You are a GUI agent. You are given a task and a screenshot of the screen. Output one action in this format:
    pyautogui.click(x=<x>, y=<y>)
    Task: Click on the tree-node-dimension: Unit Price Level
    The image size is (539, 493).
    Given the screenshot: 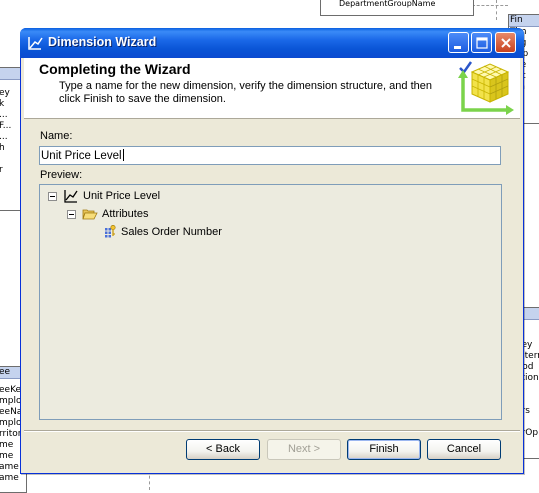 What is the action you would take?
    pyautogui.click(x=190, y=196)
    